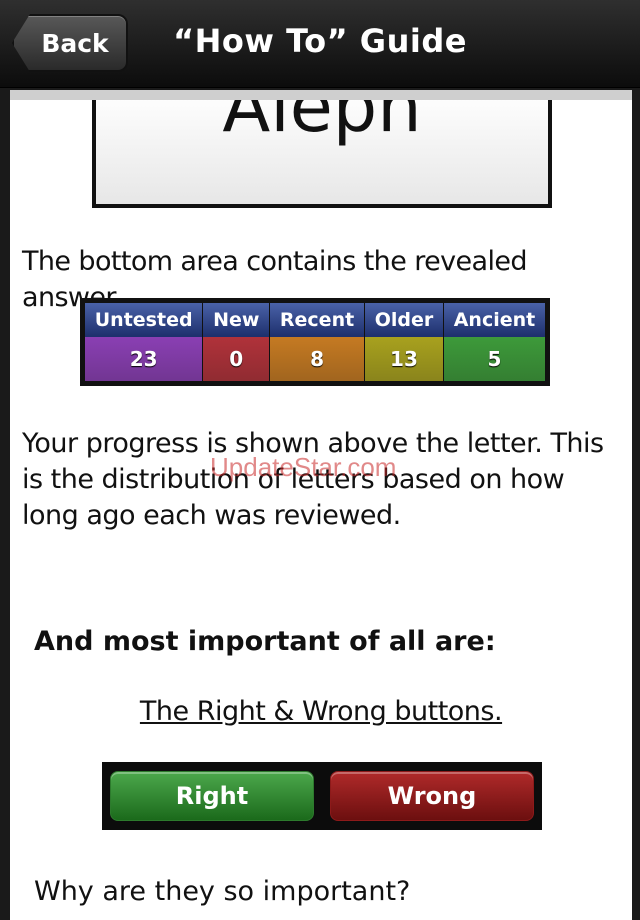 The height and width of the screenshot is (920, 640). I want to click on section-heading: And most important of all are:, so click(265, 641).